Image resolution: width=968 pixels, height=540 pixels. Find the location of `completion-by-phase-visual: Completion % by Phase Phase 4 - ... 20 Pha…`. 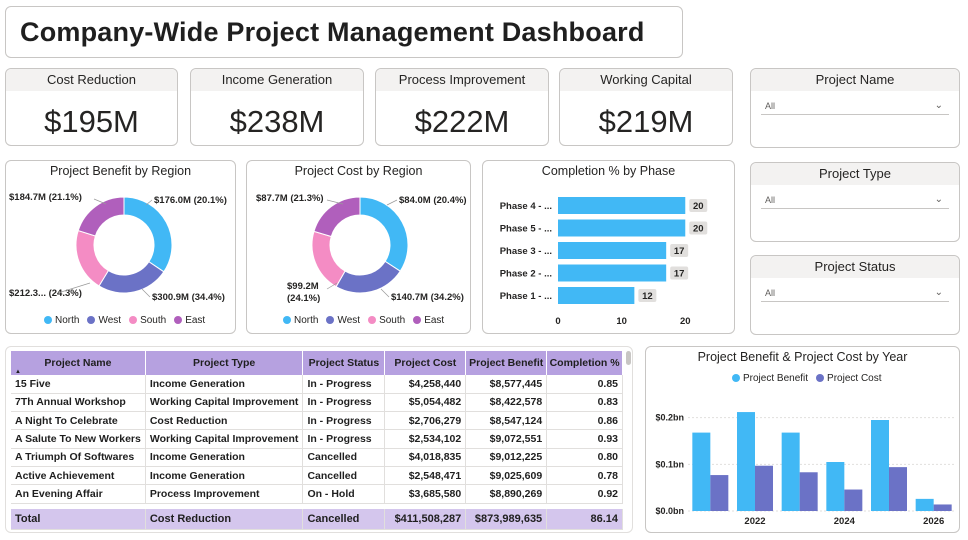

completion-by-phase-visual: Completion % by Phase Phase 4 - ... 20 Pha… is located at coordinates (608, 247).